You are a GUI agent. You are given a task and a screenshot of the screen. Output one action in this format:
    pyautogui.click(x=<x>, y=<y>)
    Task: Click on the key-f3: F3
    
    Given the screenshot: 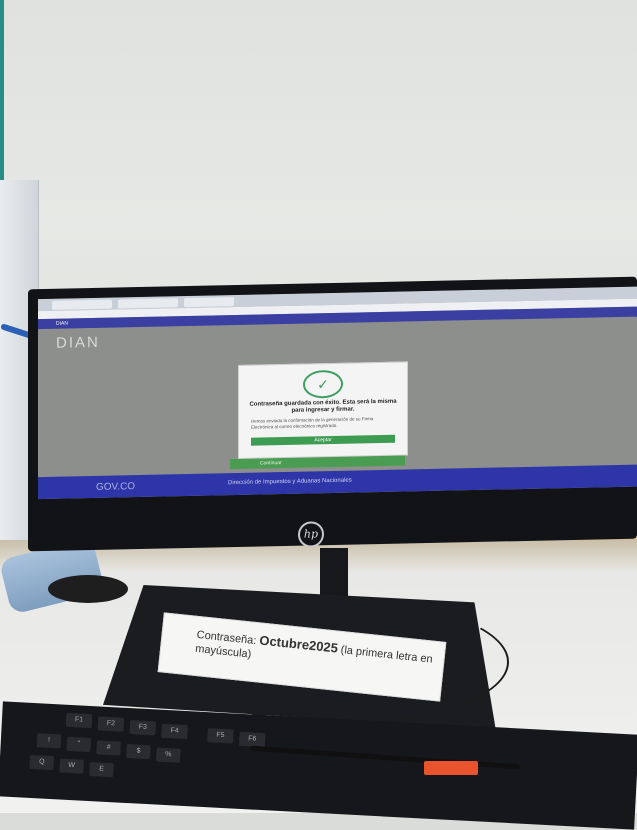 What is the action you would take?
    pyautogui.click(x=143, y=728)
    